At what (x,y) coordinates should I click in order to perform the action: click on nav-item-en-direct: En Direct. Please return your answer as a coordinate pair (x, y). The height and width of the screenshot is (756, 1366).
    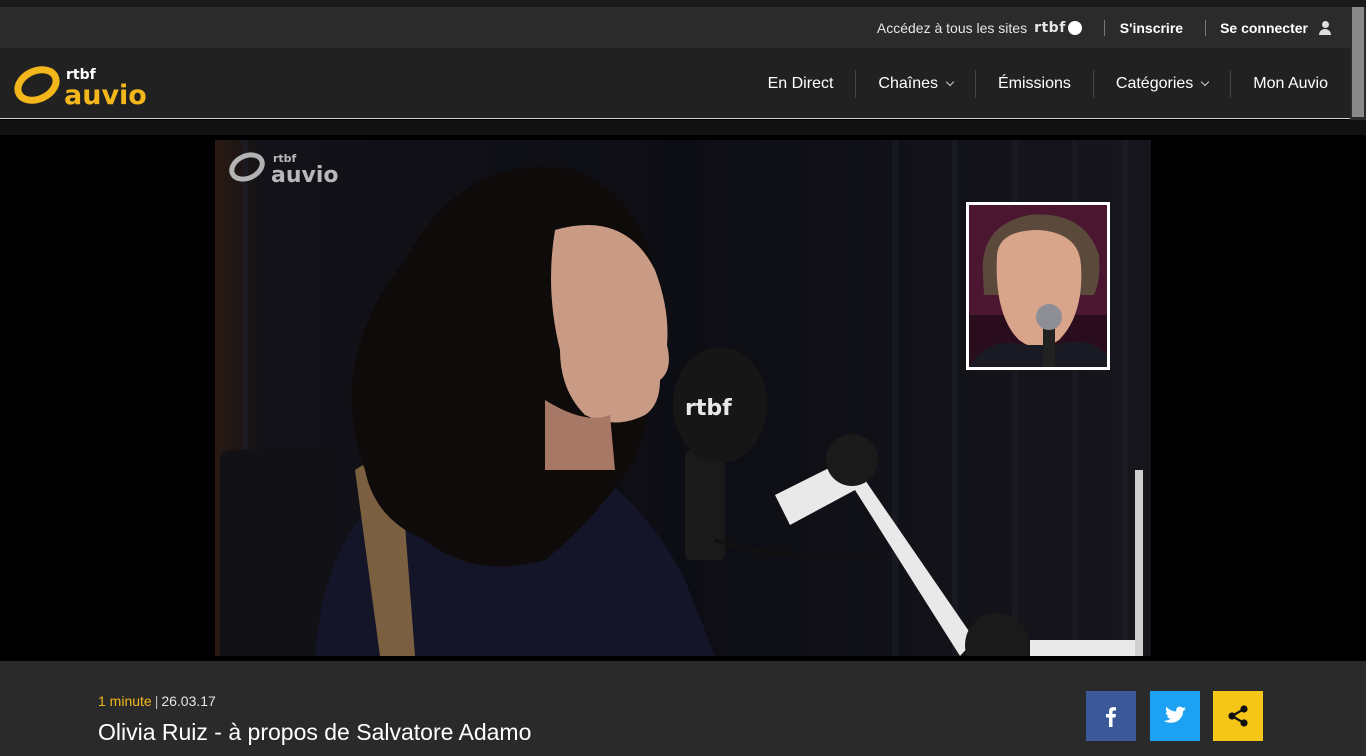
    Looking at the image, I should click on (801, 84).